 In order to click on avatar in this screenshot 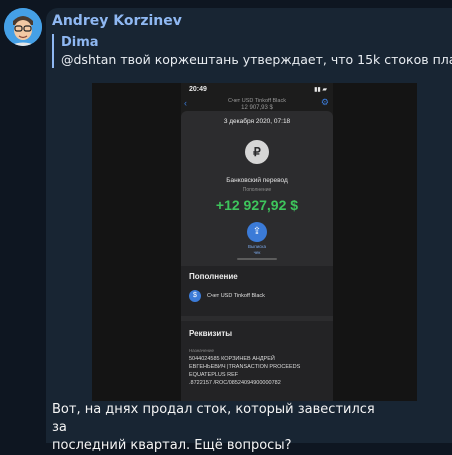, I will do `click(23, 27)`.